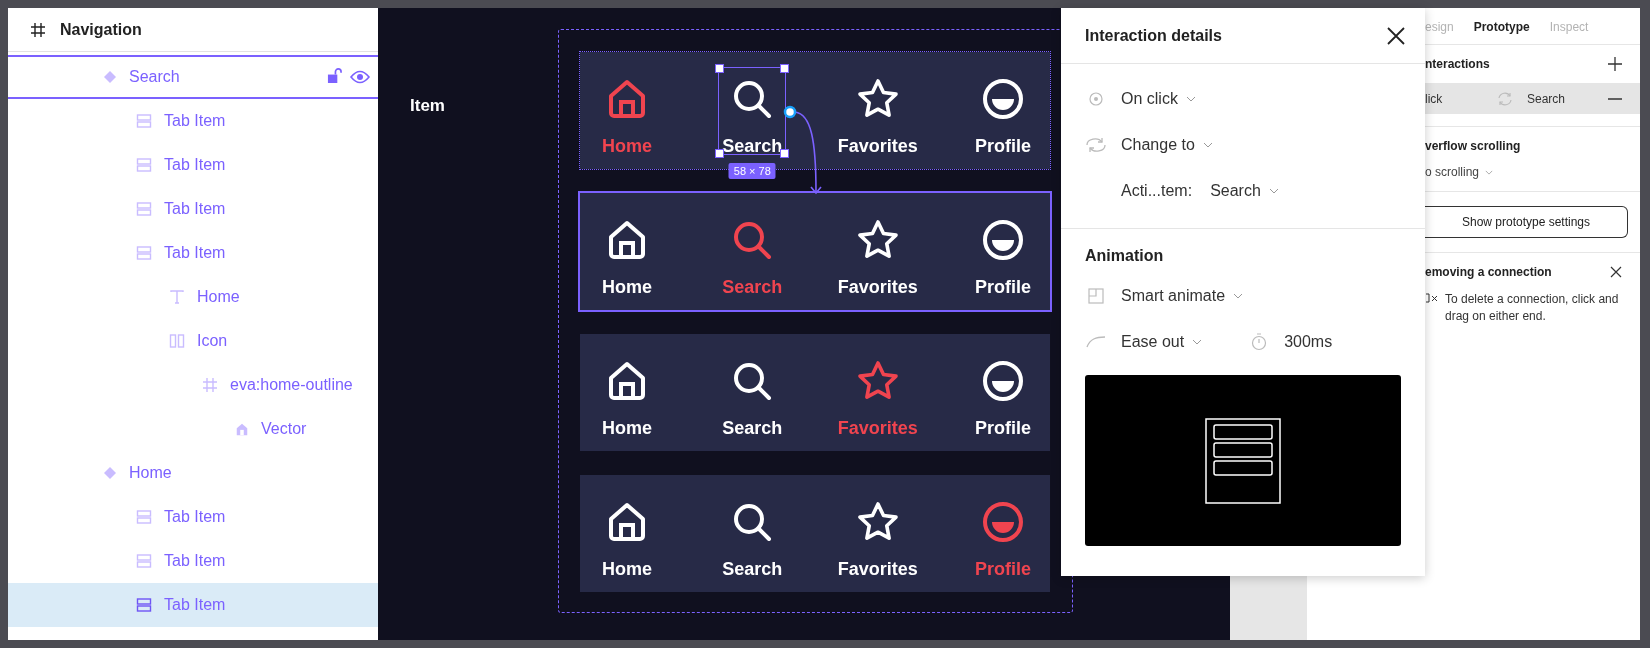 This screenshot has width=1650, height=648. Describe the element at coordinates (193, 429) in the screenshot. I see `layer-row: Vector` at that location.